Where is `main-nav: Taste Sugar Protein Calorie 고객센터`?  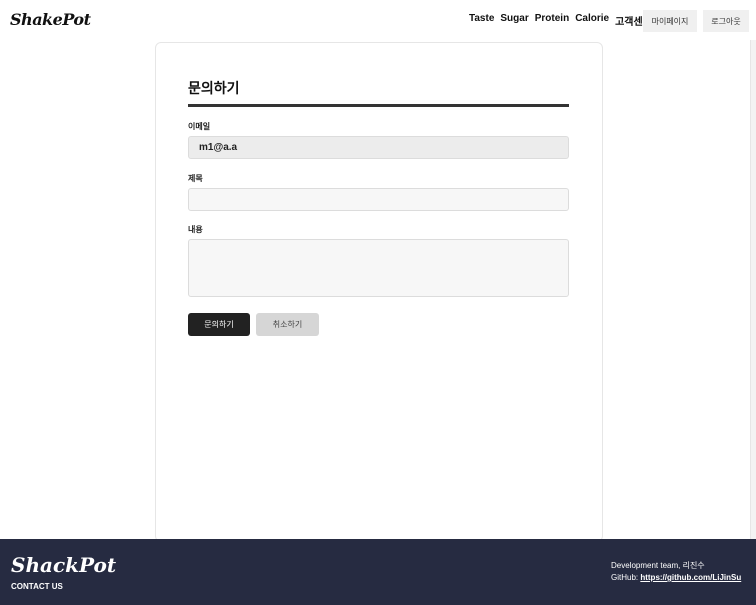 main-nav: Taste Sugar Protein Calorie 고객센터 is located at coordinates (560, 20).